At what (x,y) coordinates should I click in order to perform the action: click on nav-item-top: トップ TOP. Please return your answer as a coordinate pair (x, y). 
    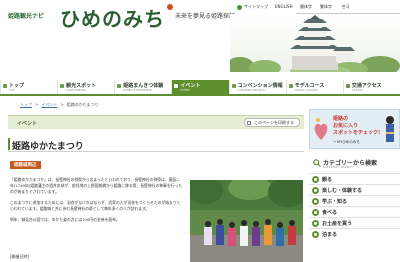
    Looking at the image, I should click on (29, 87).